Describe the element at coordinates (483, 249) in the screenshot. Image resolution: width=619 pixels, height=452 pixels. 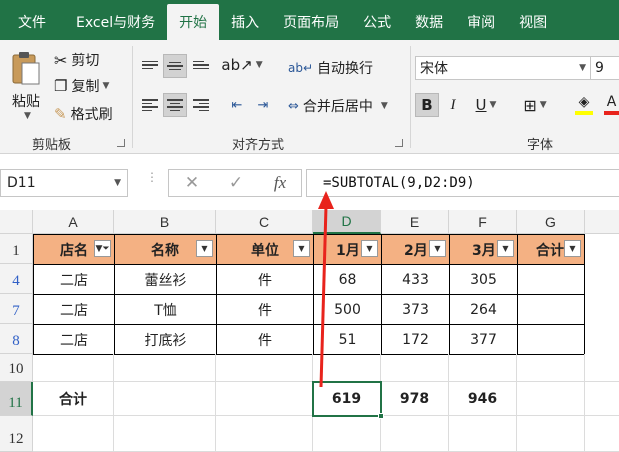
I see `header-cell-mar: 3月 ▼` at that location.